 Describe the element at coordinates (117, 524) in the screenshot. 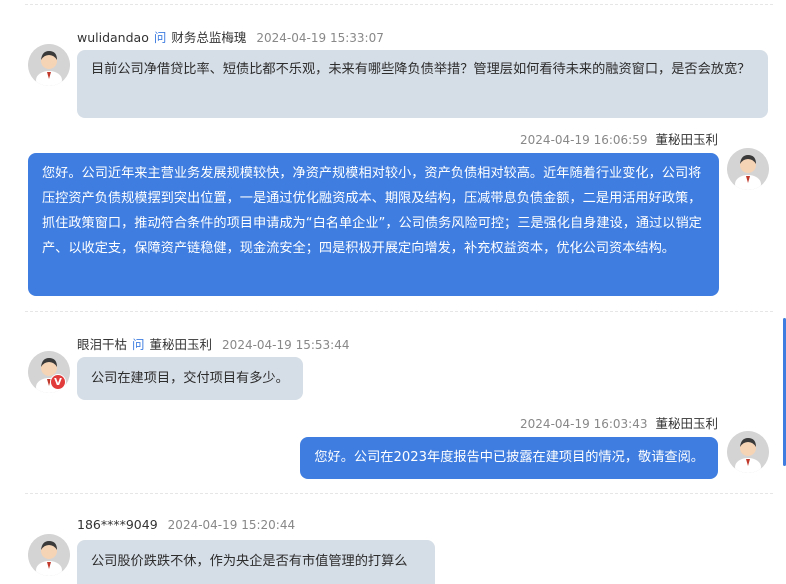

I see `asker-name: 186****9049` at that location.